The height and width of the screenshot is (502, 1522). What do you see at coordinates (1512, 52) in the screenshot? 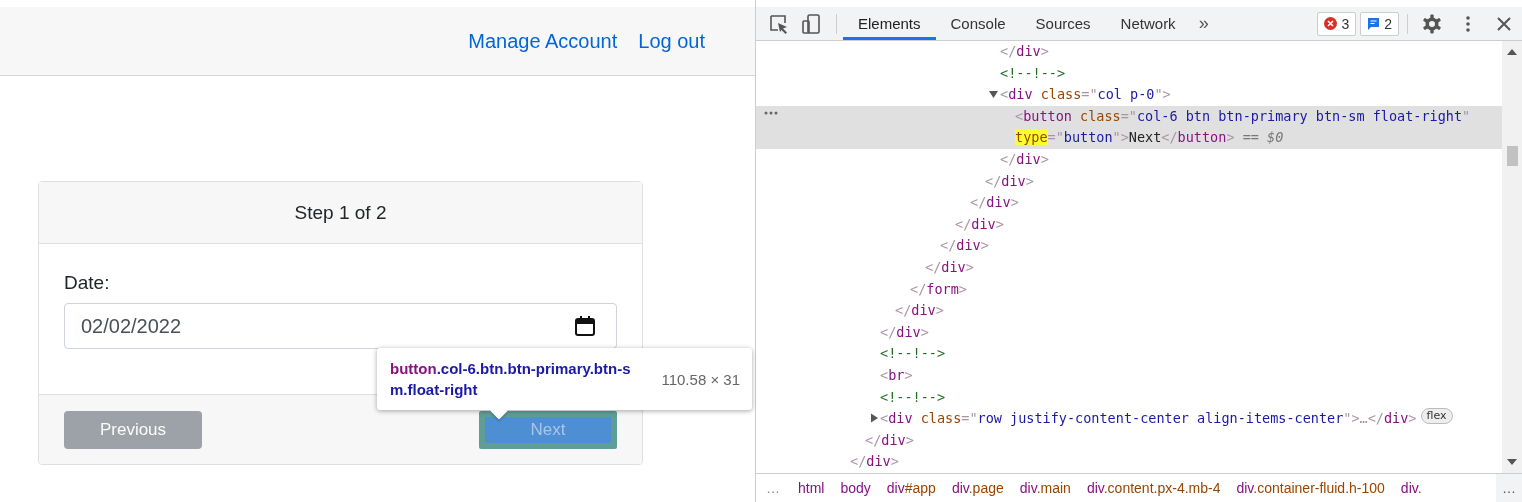
I see `scroll-up-icon` at bounding box center [1512, 52].